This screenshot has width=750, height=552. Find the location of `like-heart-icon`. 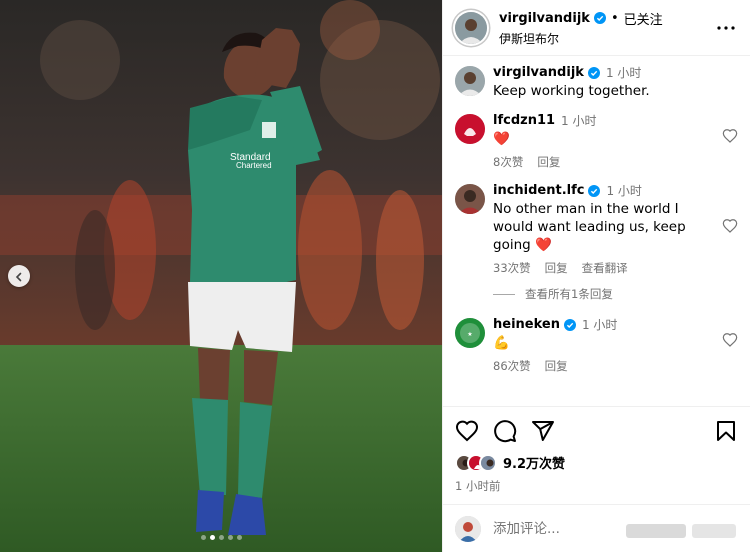

like-heart-icon is located at coordinates (467, 431).